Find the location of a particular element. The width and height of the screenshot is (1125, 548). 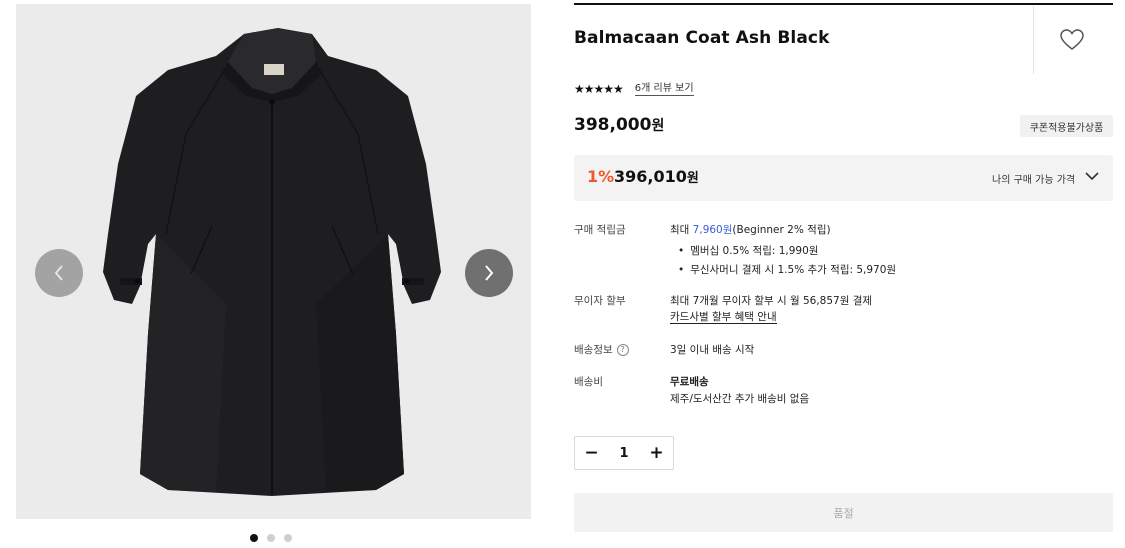

chevron-right-icon is located at coordinates (489, 273).